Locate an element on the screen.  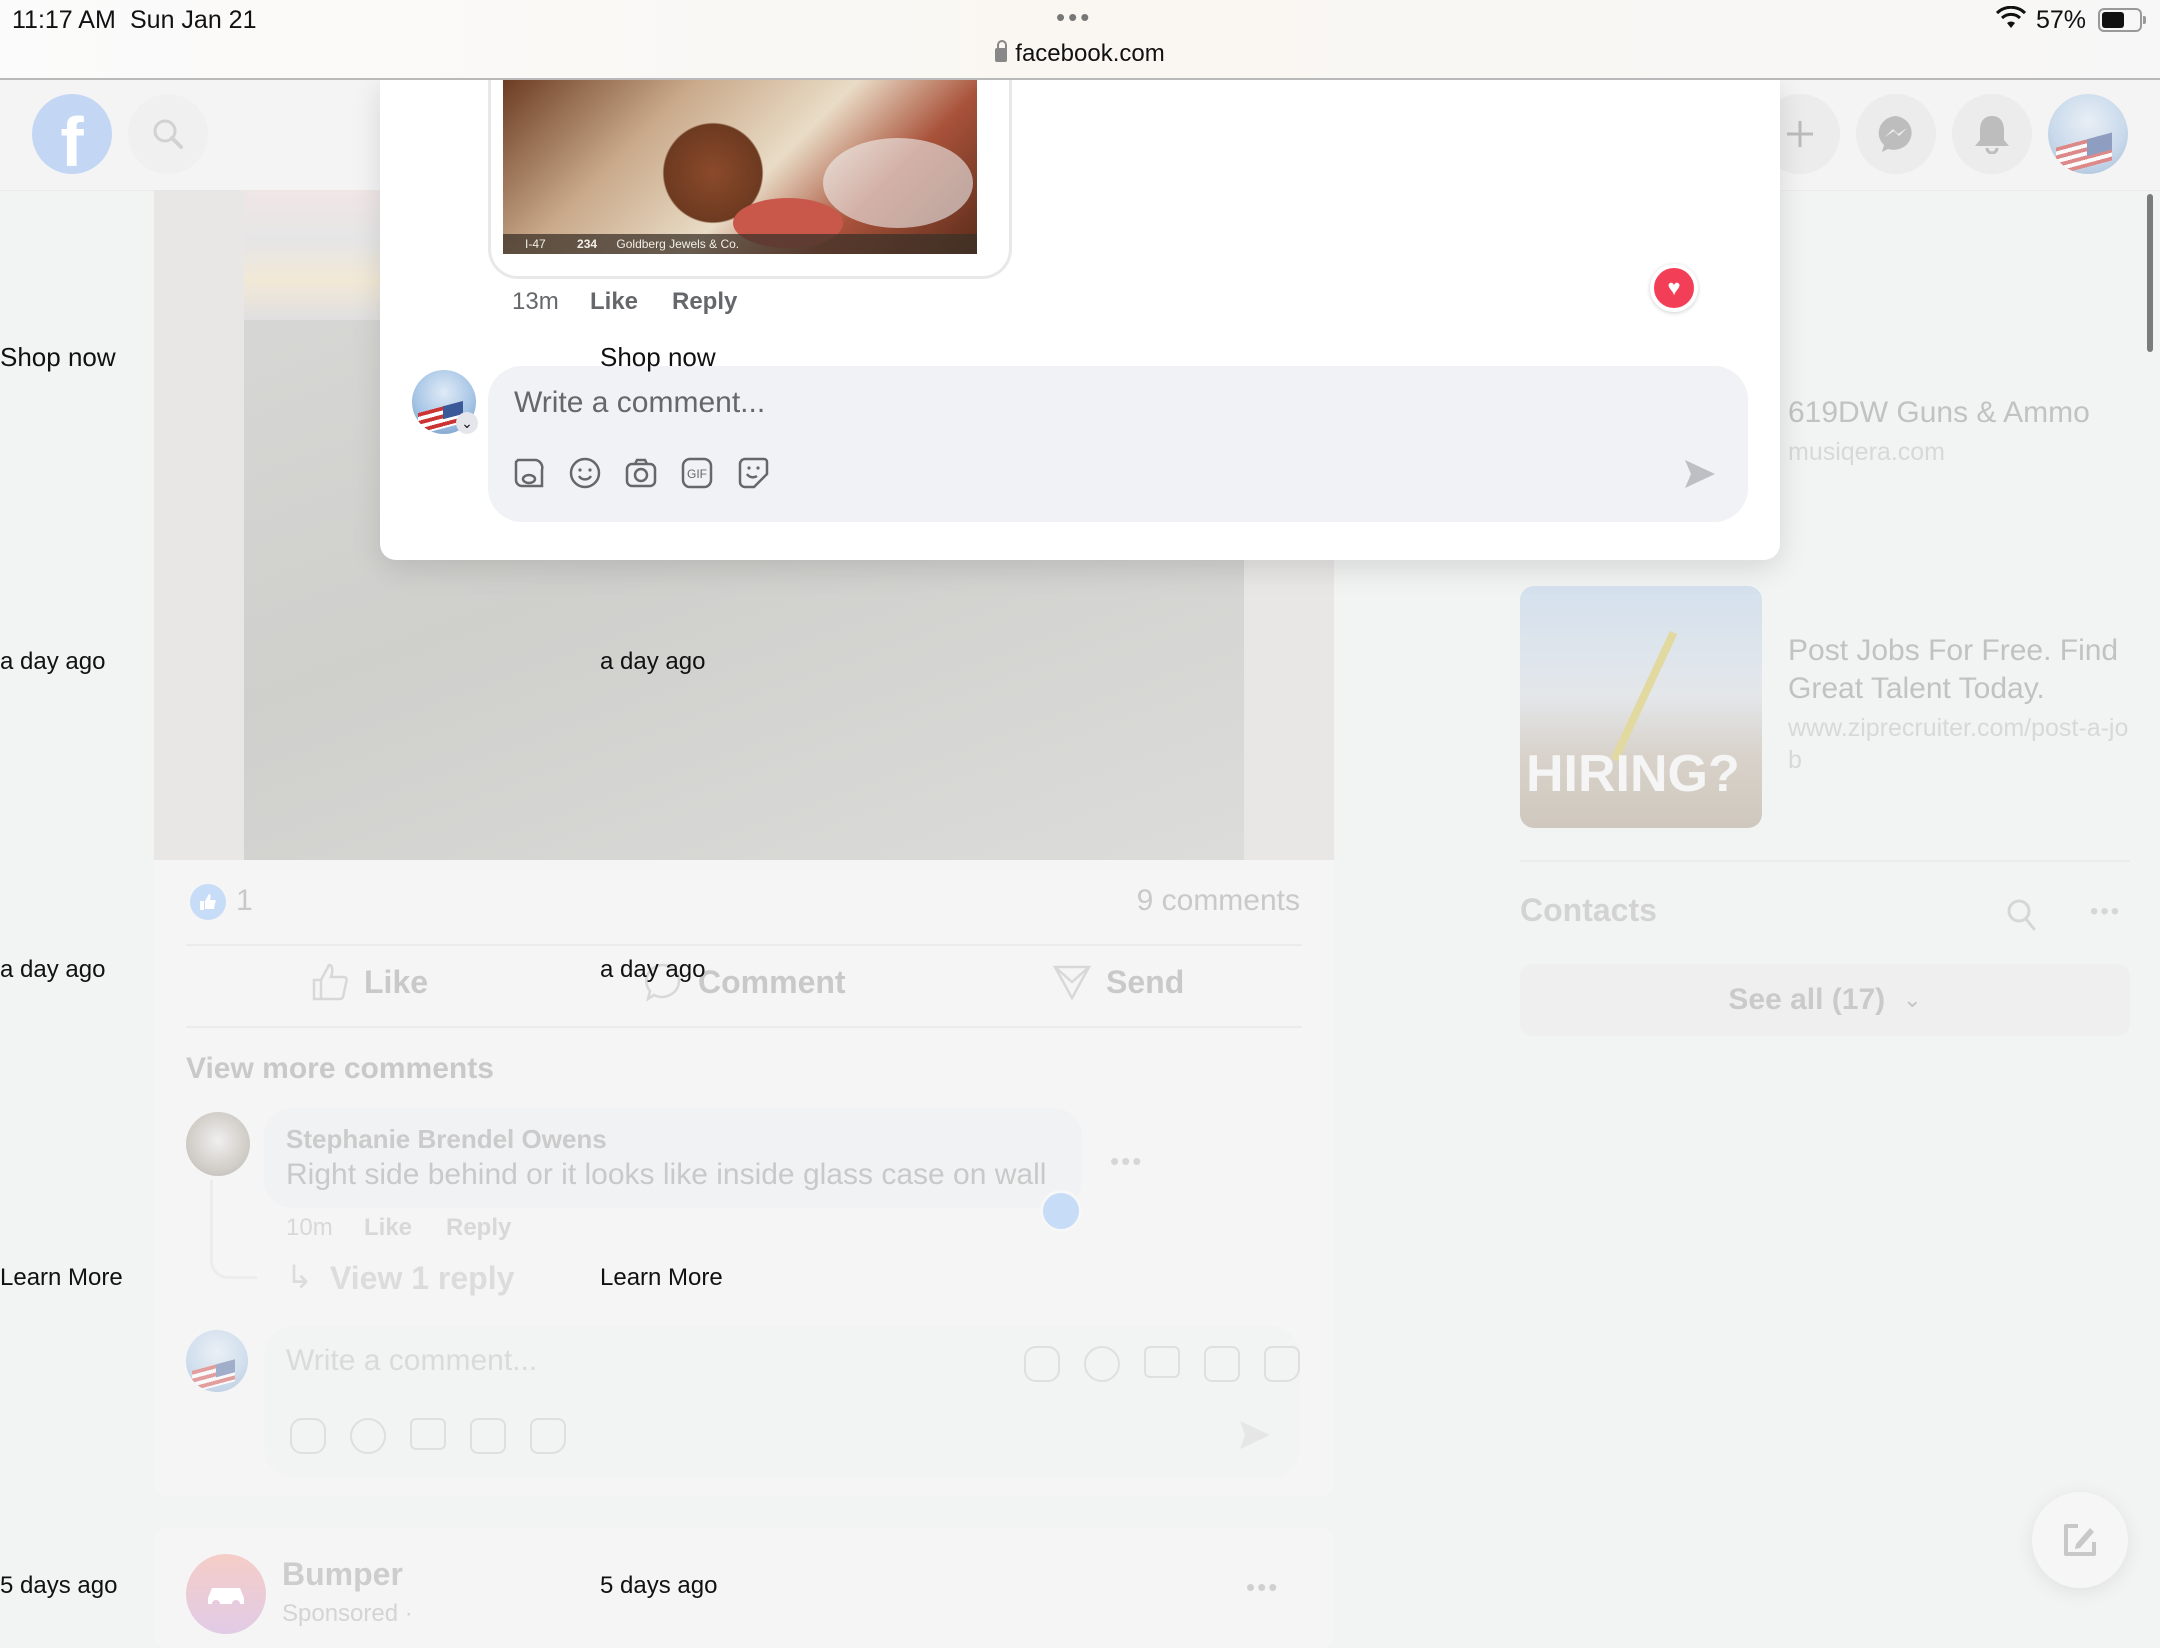
facebook-logo: f is located at coordinates (72, 137).